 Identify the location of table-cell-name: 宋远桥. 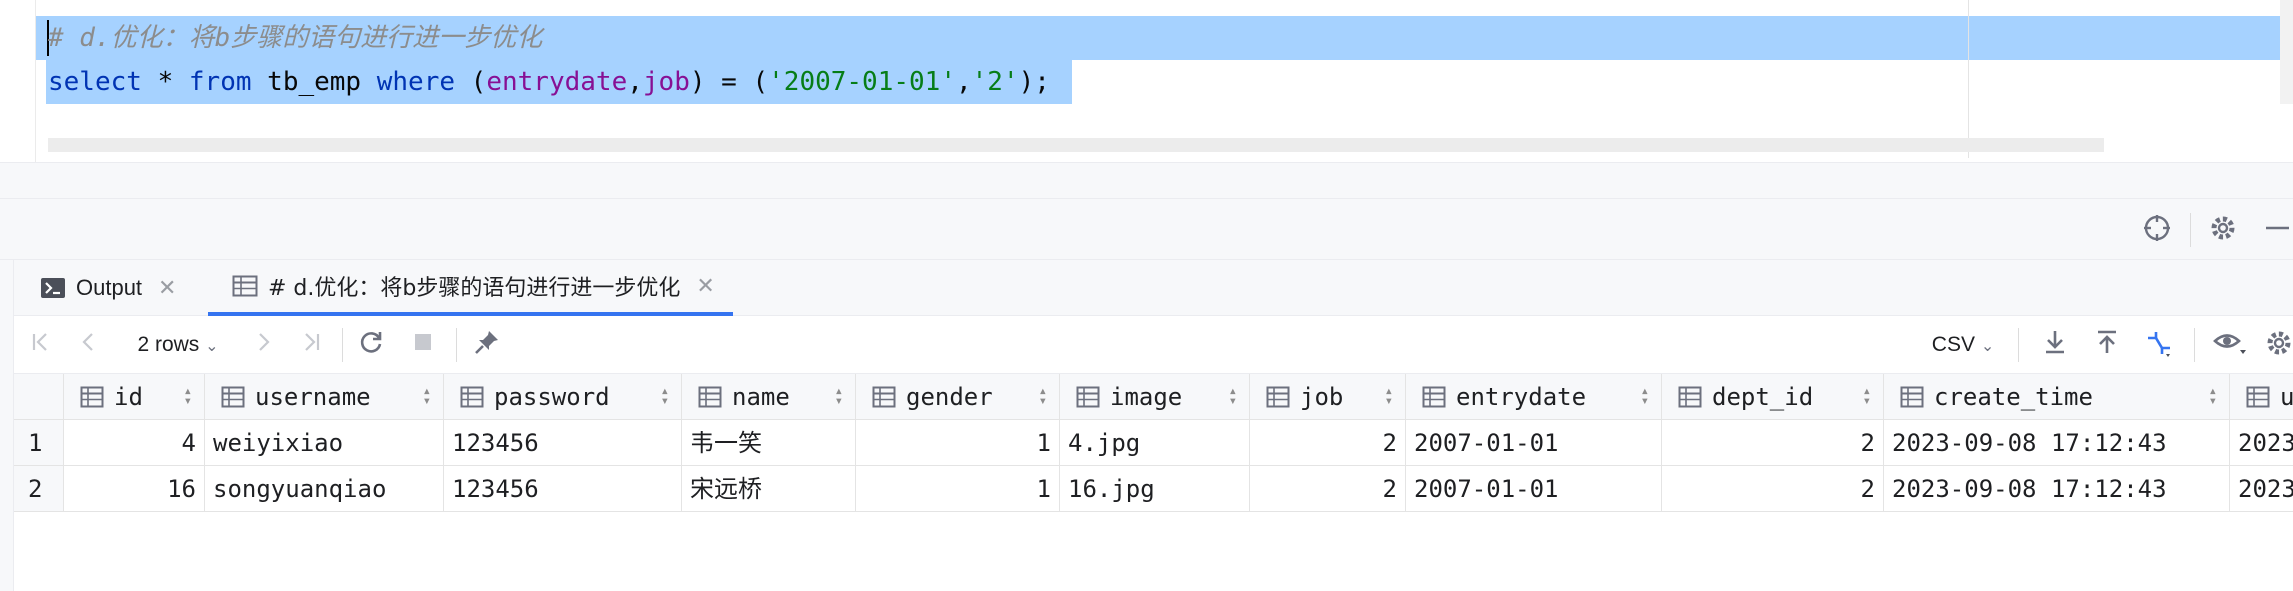
(769, 489).